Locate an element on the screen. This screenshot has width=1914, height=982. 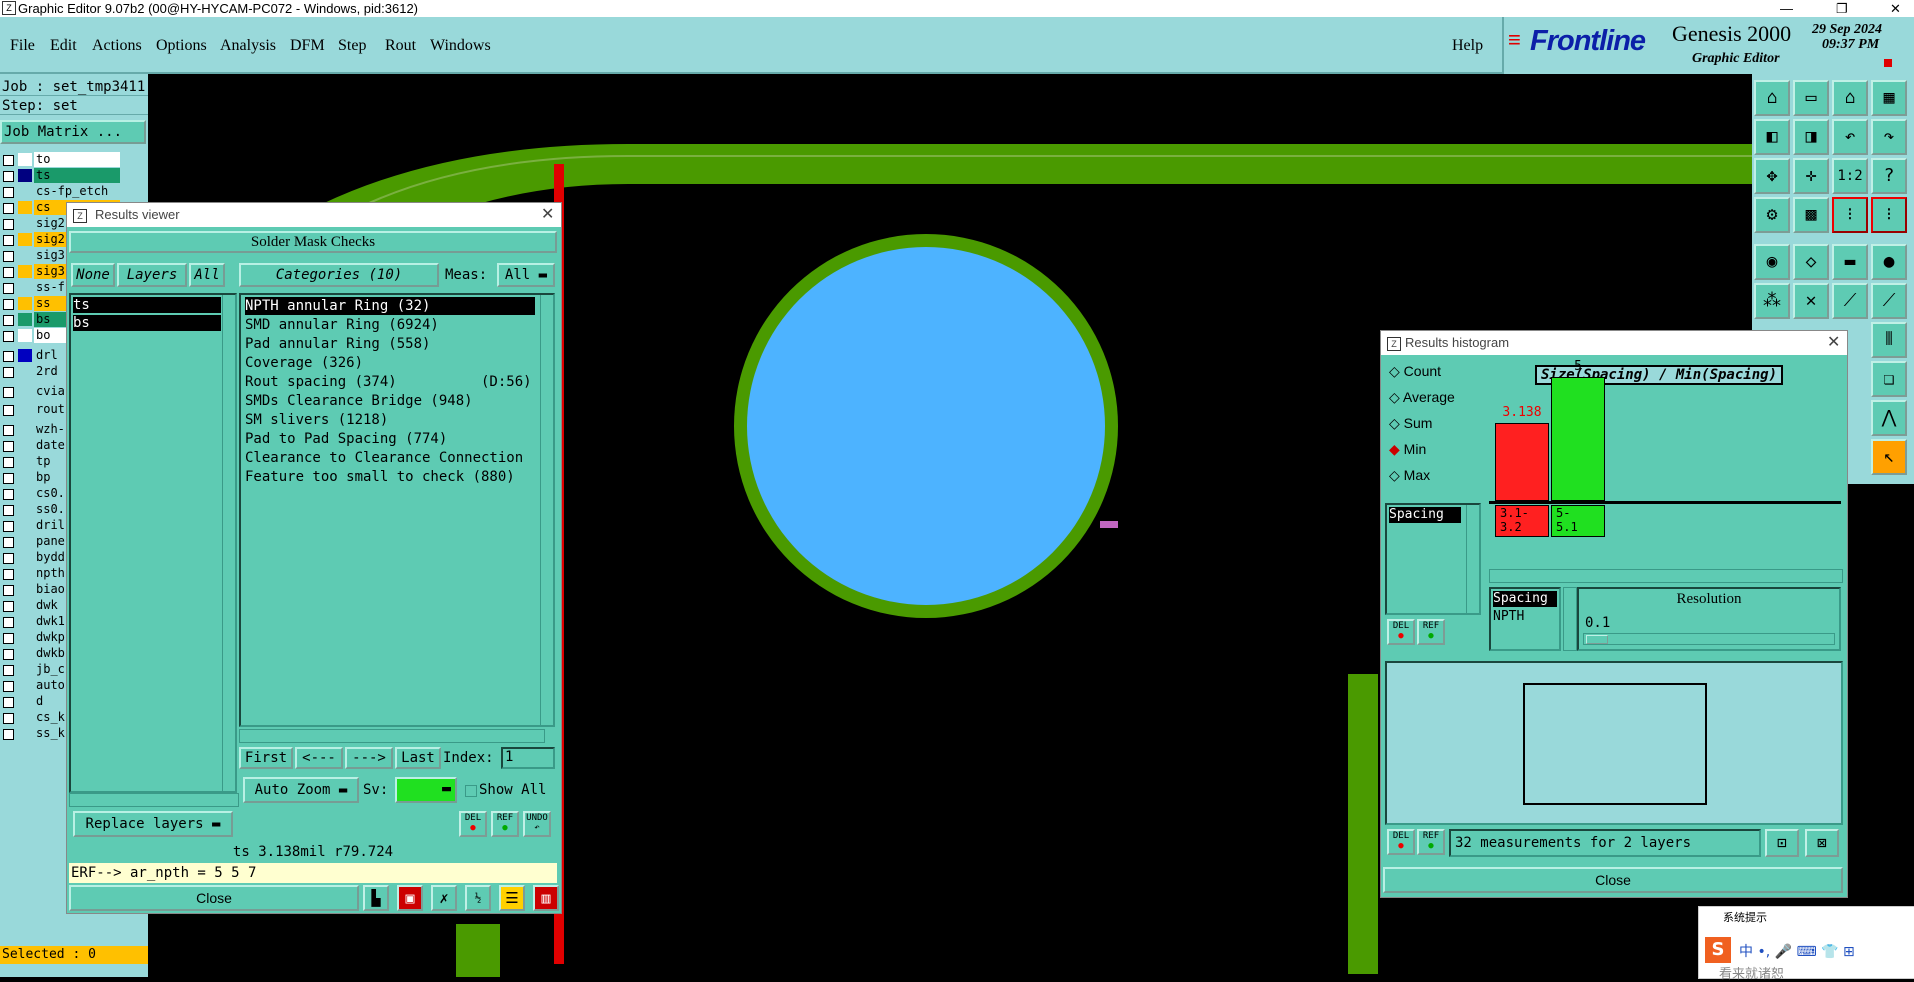
graph-icon: ▙ is located at coordinates (376, 898).